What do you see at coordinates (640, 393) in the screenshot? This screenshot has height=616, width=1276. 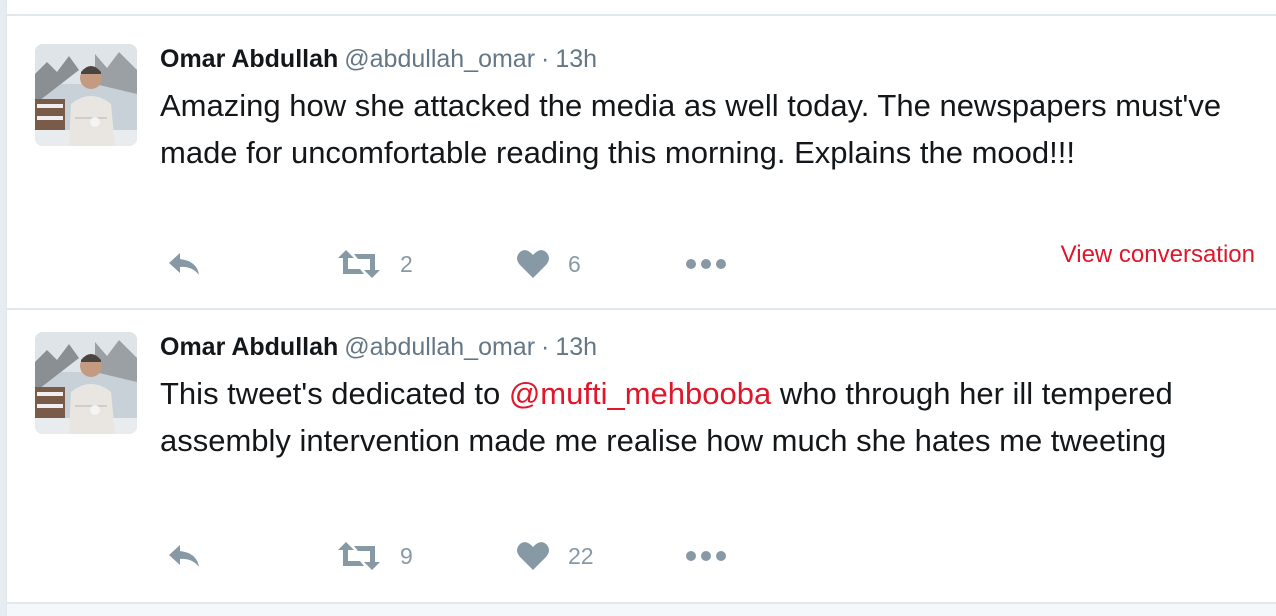 I see `mention-link: @mufti_mehbooba` at bounding box center [640, 393].